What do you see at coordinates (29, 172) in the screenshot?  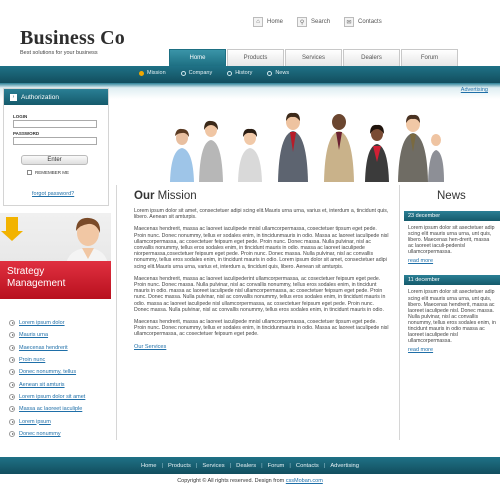 I see `remember-checkbox` at bounding box center [29, 172].